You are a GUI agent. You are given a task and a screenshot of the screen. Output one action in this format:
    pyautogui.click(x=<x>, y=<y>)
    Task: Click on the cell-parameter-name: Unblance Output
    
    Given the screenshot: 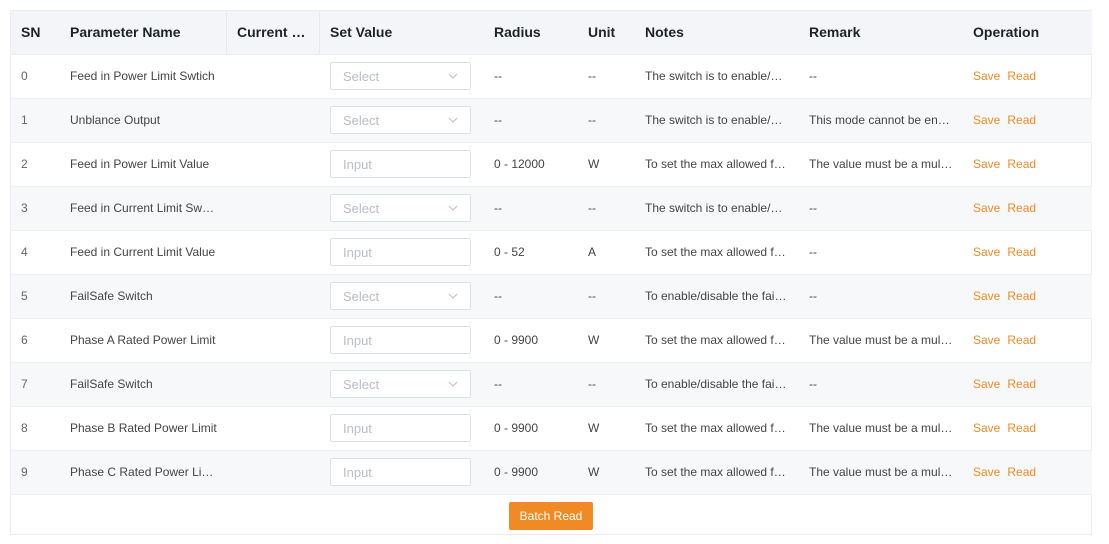 What is the action you would take?
    pyautogui.click(x=143, y=120)
    